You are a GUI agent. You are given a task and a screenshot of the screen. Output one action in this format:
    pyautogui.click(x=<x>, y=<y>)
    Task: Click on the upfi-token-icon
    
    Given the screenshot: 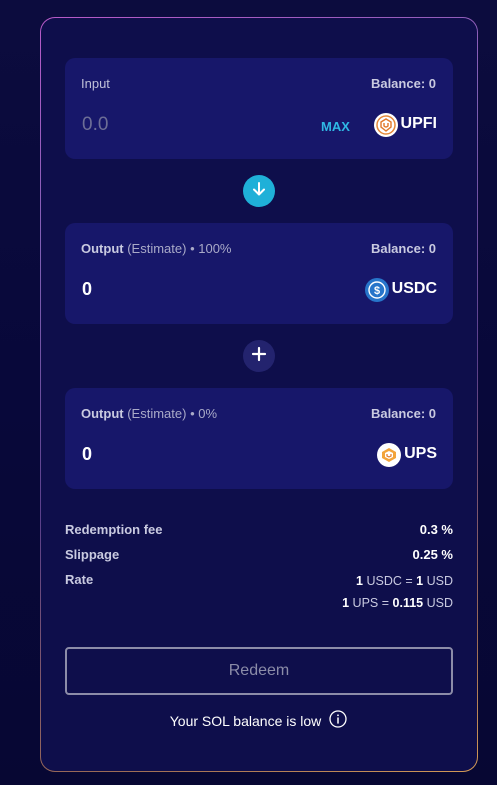 What is the action you would take?
    pyautogui.click(x=385, y=125)
    